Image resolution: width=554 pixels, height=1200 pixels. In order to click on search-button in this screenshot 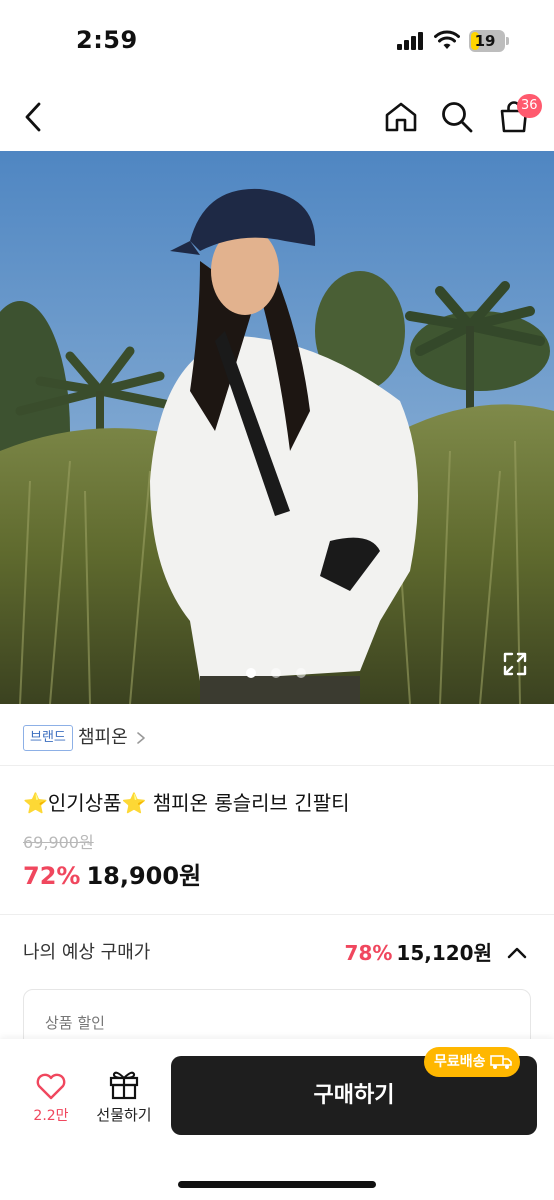, I will do `click(457, 117)`.